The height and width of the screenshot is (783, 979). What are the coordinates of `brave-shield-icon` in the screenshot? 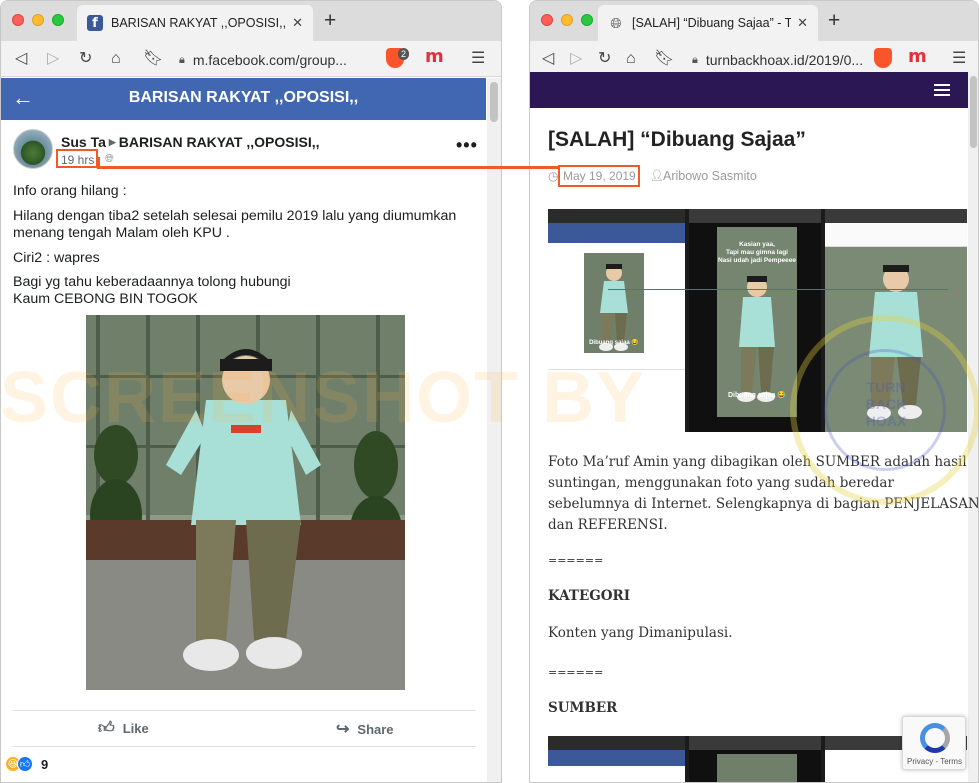 It's located at (883, 58).